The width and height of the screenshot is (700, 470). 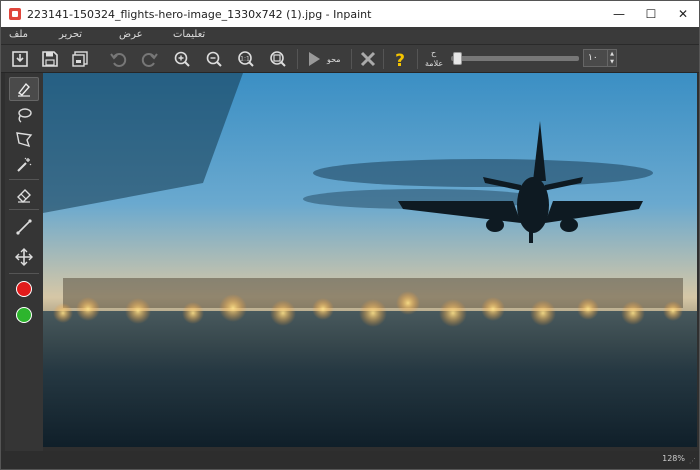 I want to click on x-icon, so click(x=368, y=59).